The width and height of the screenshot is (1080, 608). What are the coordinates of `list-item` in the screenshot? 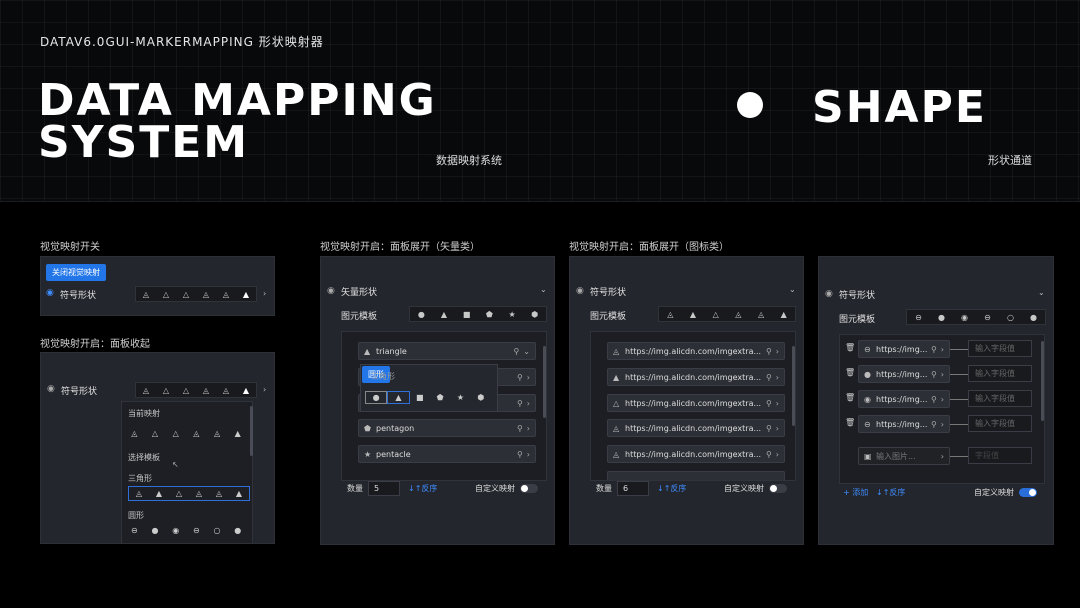 It's located at (696, 475).